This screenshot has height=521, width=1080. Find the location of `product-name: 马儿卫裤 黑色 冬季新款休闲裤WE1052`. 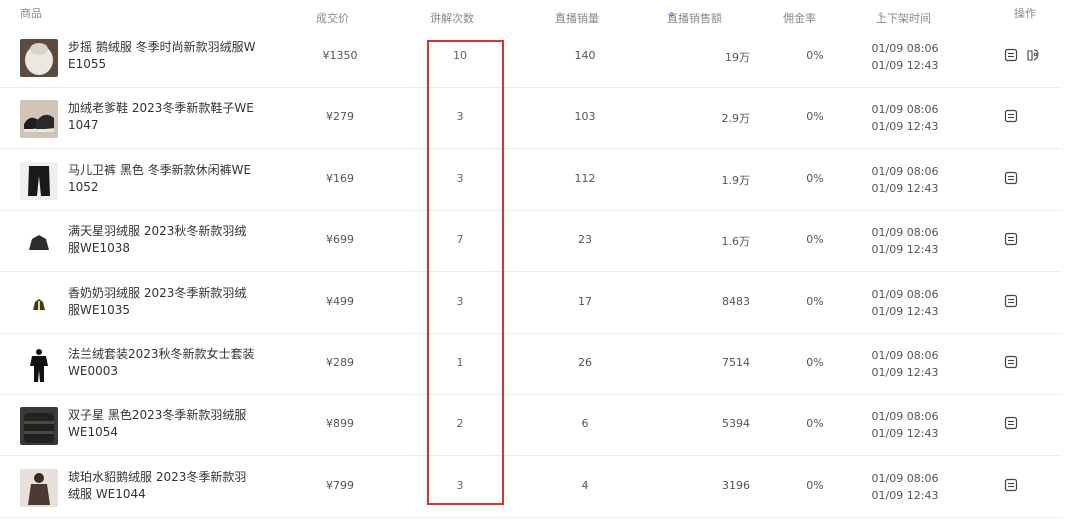

product-name: 马儿卫裤 黑色 冬季新款休闲裤WE1052 is located at coordinates (163, 179).